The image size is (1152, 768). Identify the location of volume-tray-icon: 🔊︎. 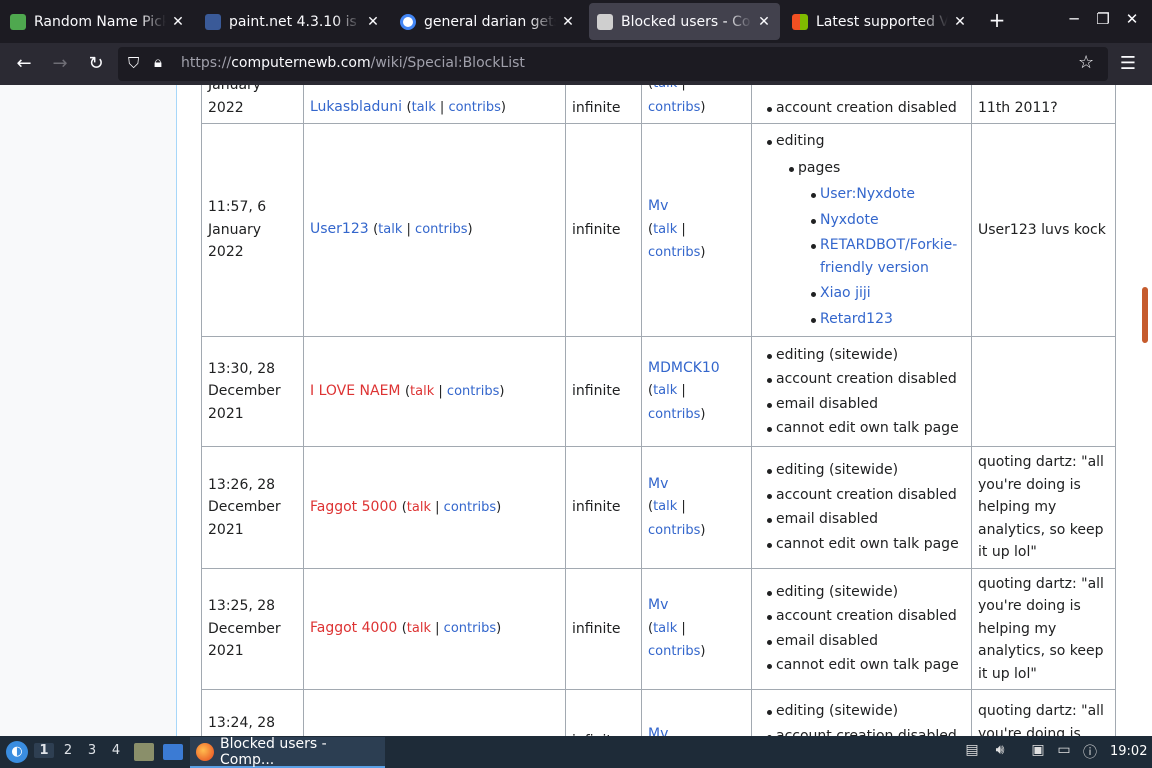
(1000, 752).